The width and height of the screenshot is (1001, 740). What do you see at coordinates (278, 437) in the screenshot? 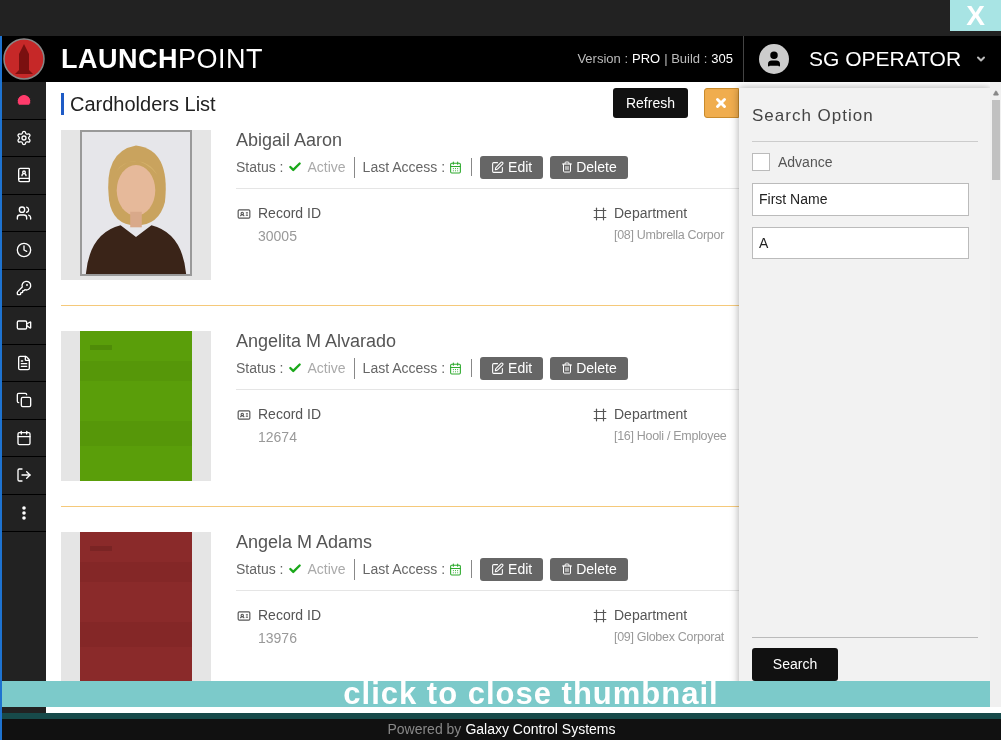
I see `record-id-value: 12674` at bounding box center [278, 437].